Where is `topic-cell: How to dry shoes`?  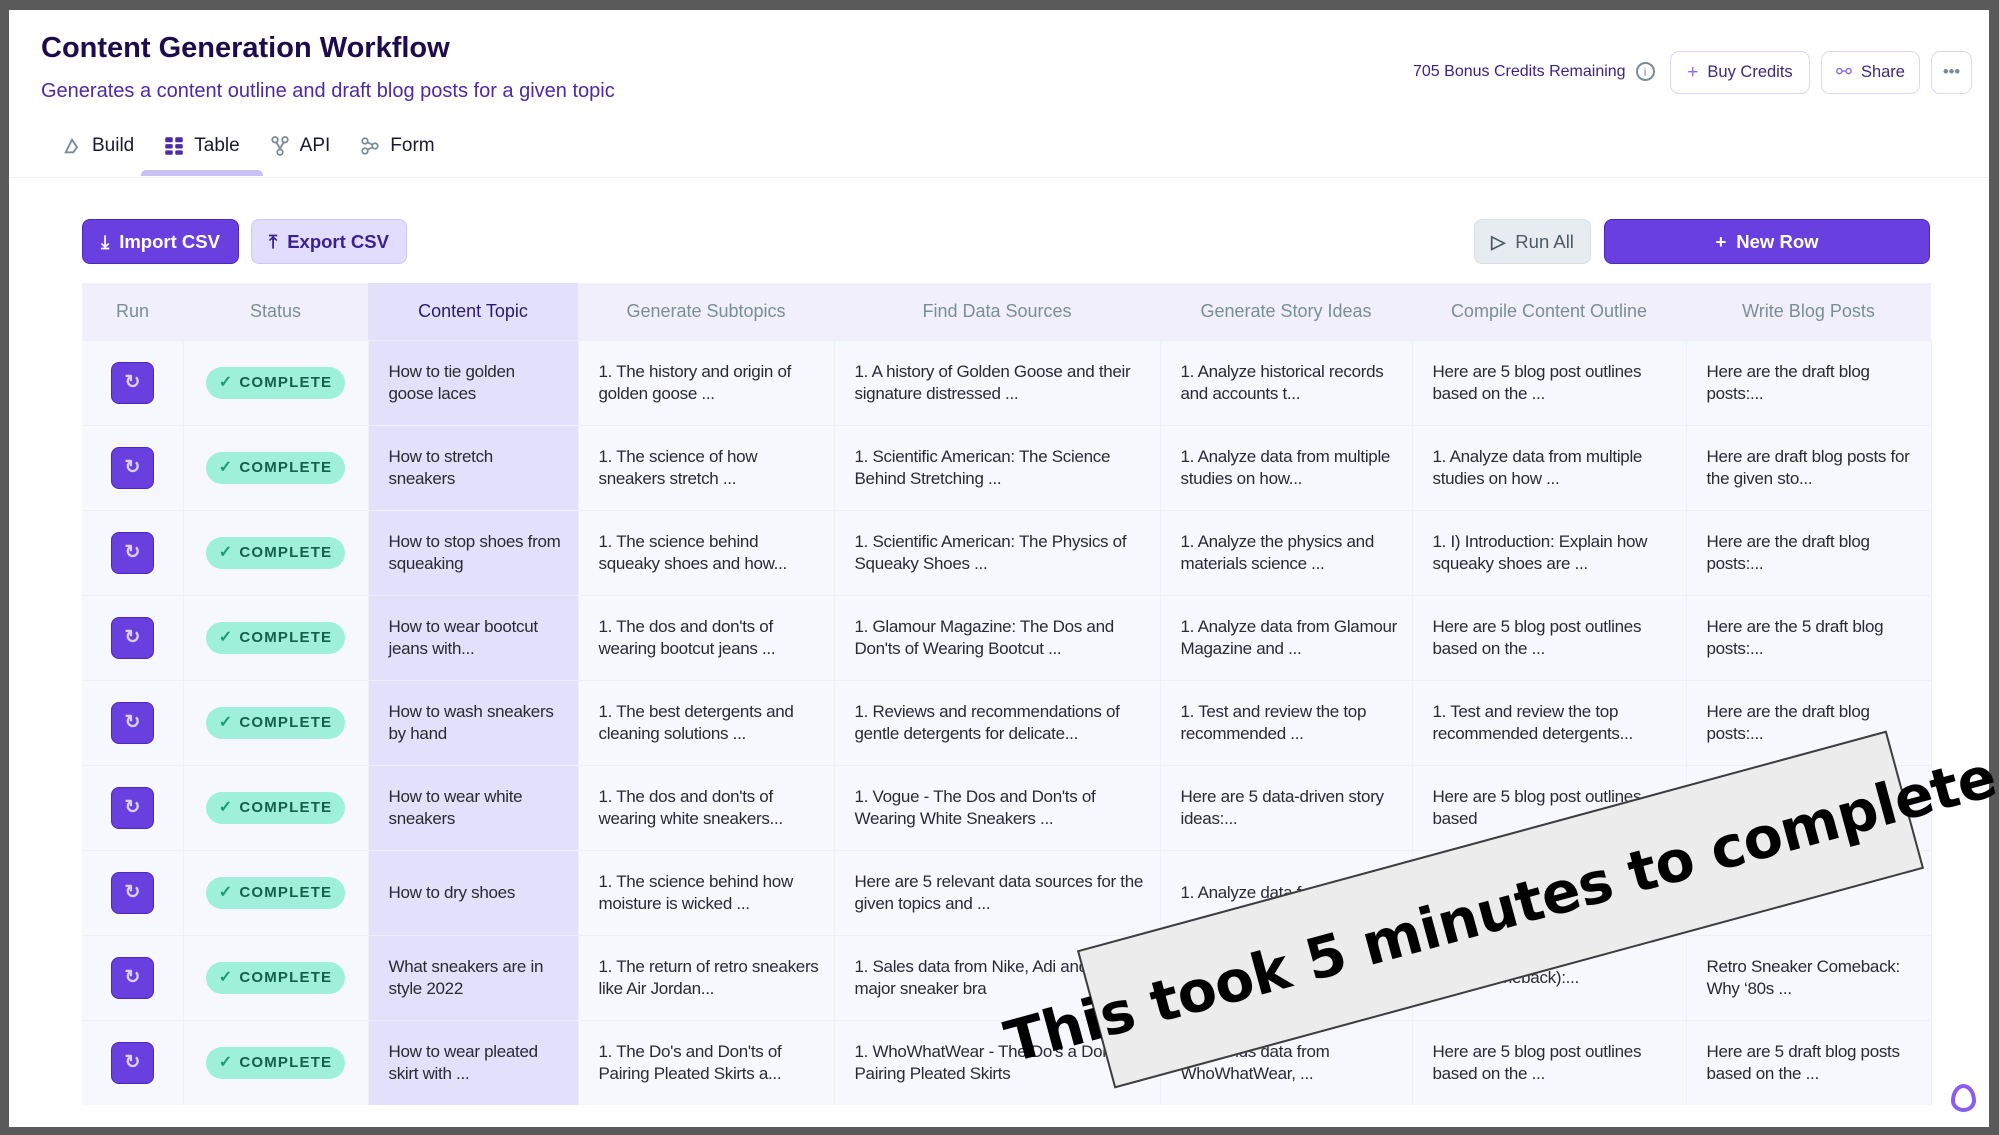 topic-cell: How to dry shoes is located at coordinates (473, 892).